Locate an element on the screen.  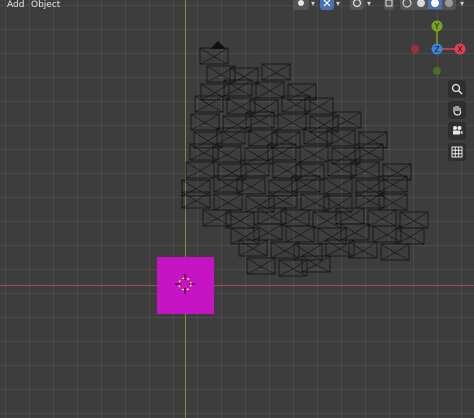
pivot-icon is located at coordinates (301, 3).